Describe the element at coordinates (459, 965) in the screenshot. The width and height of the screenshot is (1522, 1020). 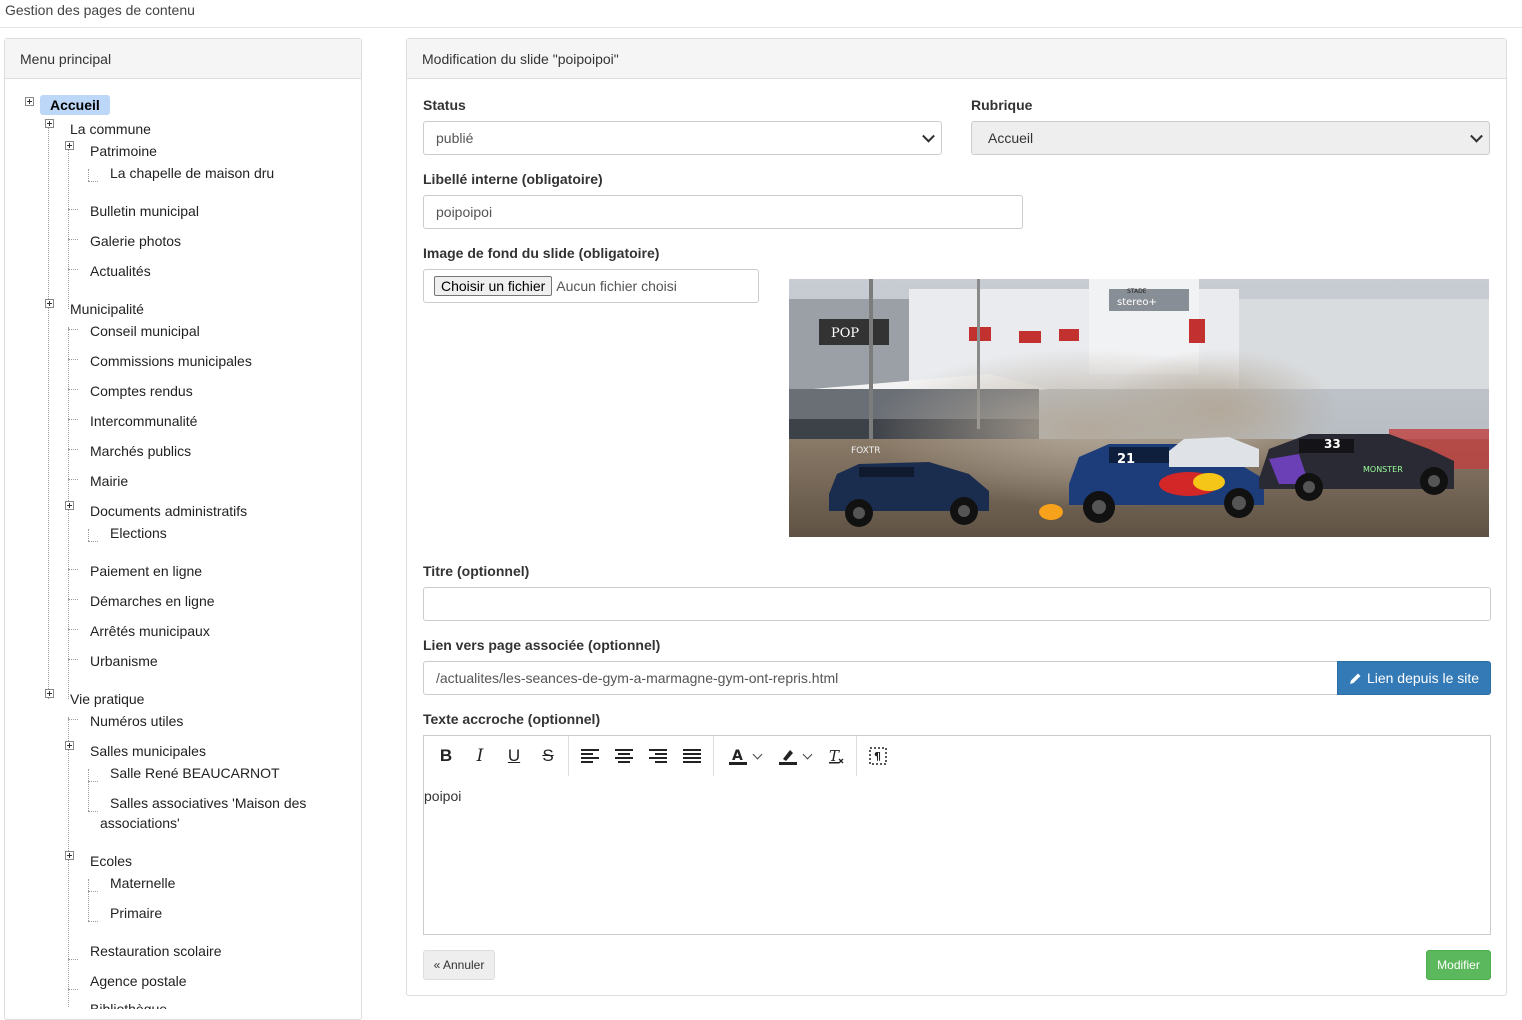
I see `cancel-button: « Annuler` at that location.